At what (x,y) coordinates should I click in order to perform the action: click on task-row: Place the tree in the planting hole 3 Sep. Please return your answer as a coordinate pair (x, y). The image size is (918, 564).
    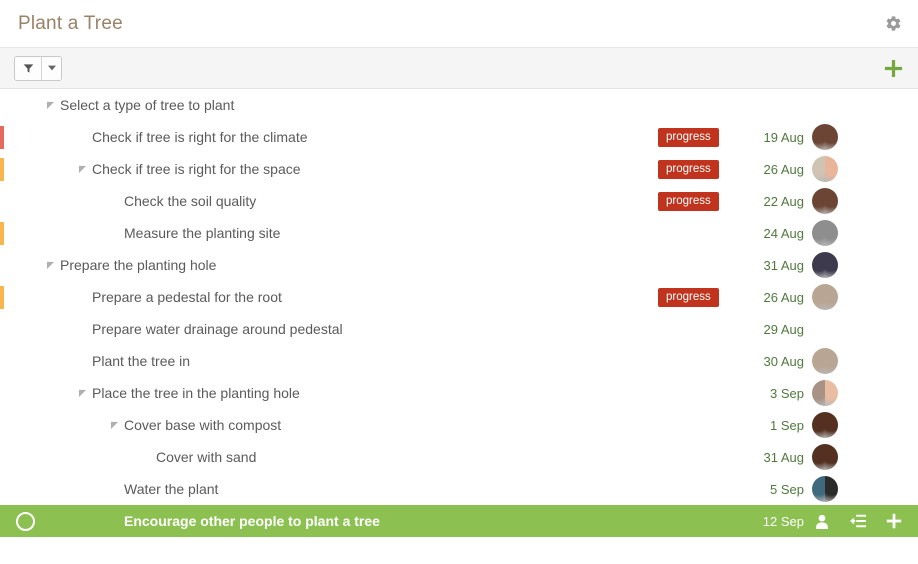
    Looking at the image, I should click on (459, 393).